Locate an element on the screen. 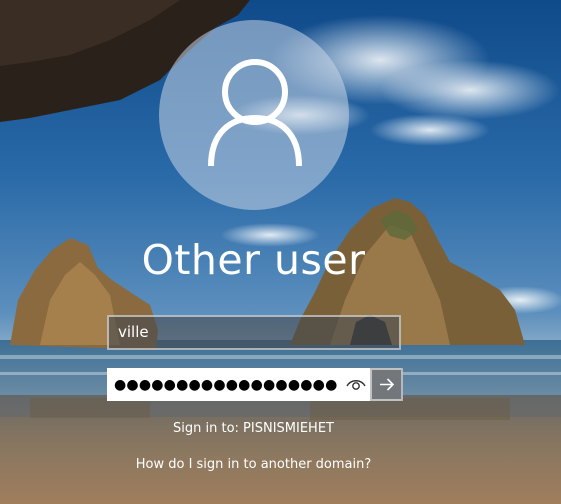 This screenshot has width=561, height=504. password-box: ●●●●●●●●●●●●●●●●●●● is located at coordinates (255, 384).